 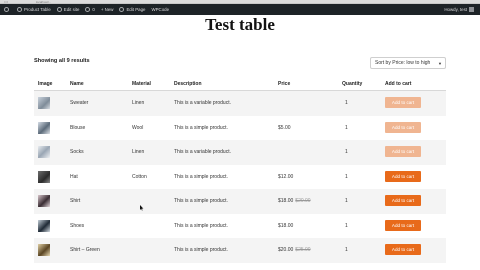 I want to click on comment-icon, so click(x=88, y=9).